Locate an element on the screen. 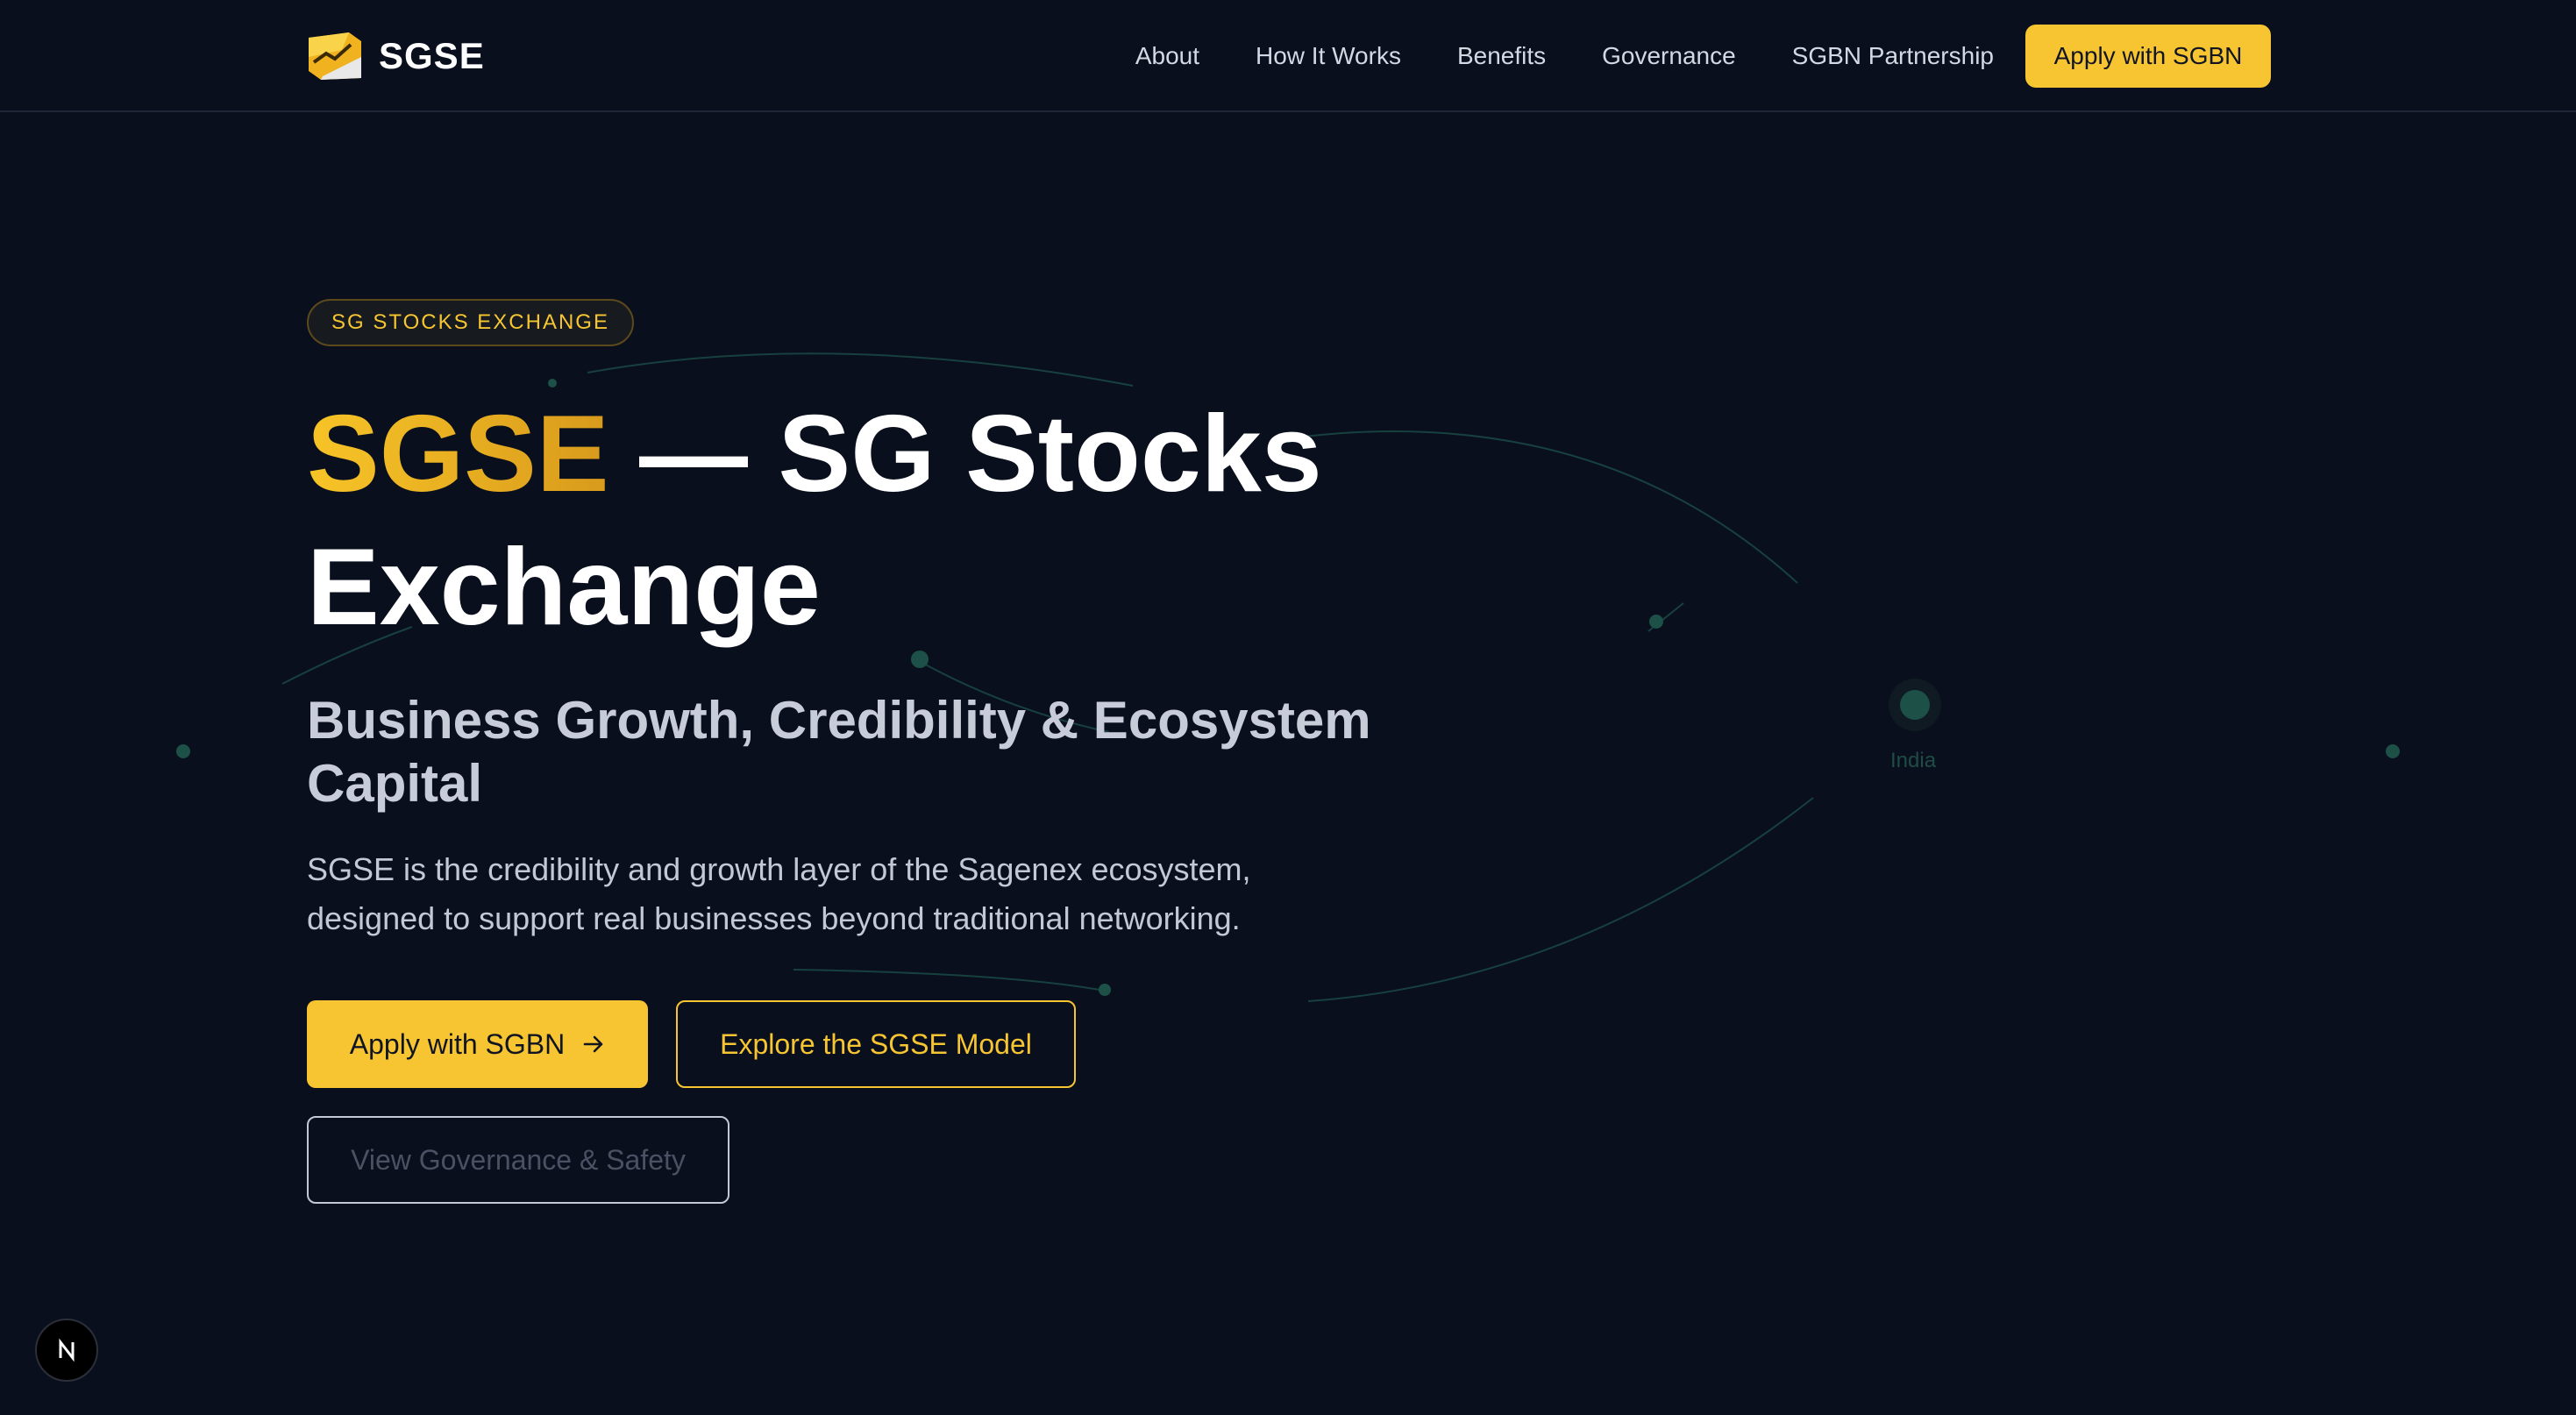  next-logo-icon is located at coordinates (67, 1350).